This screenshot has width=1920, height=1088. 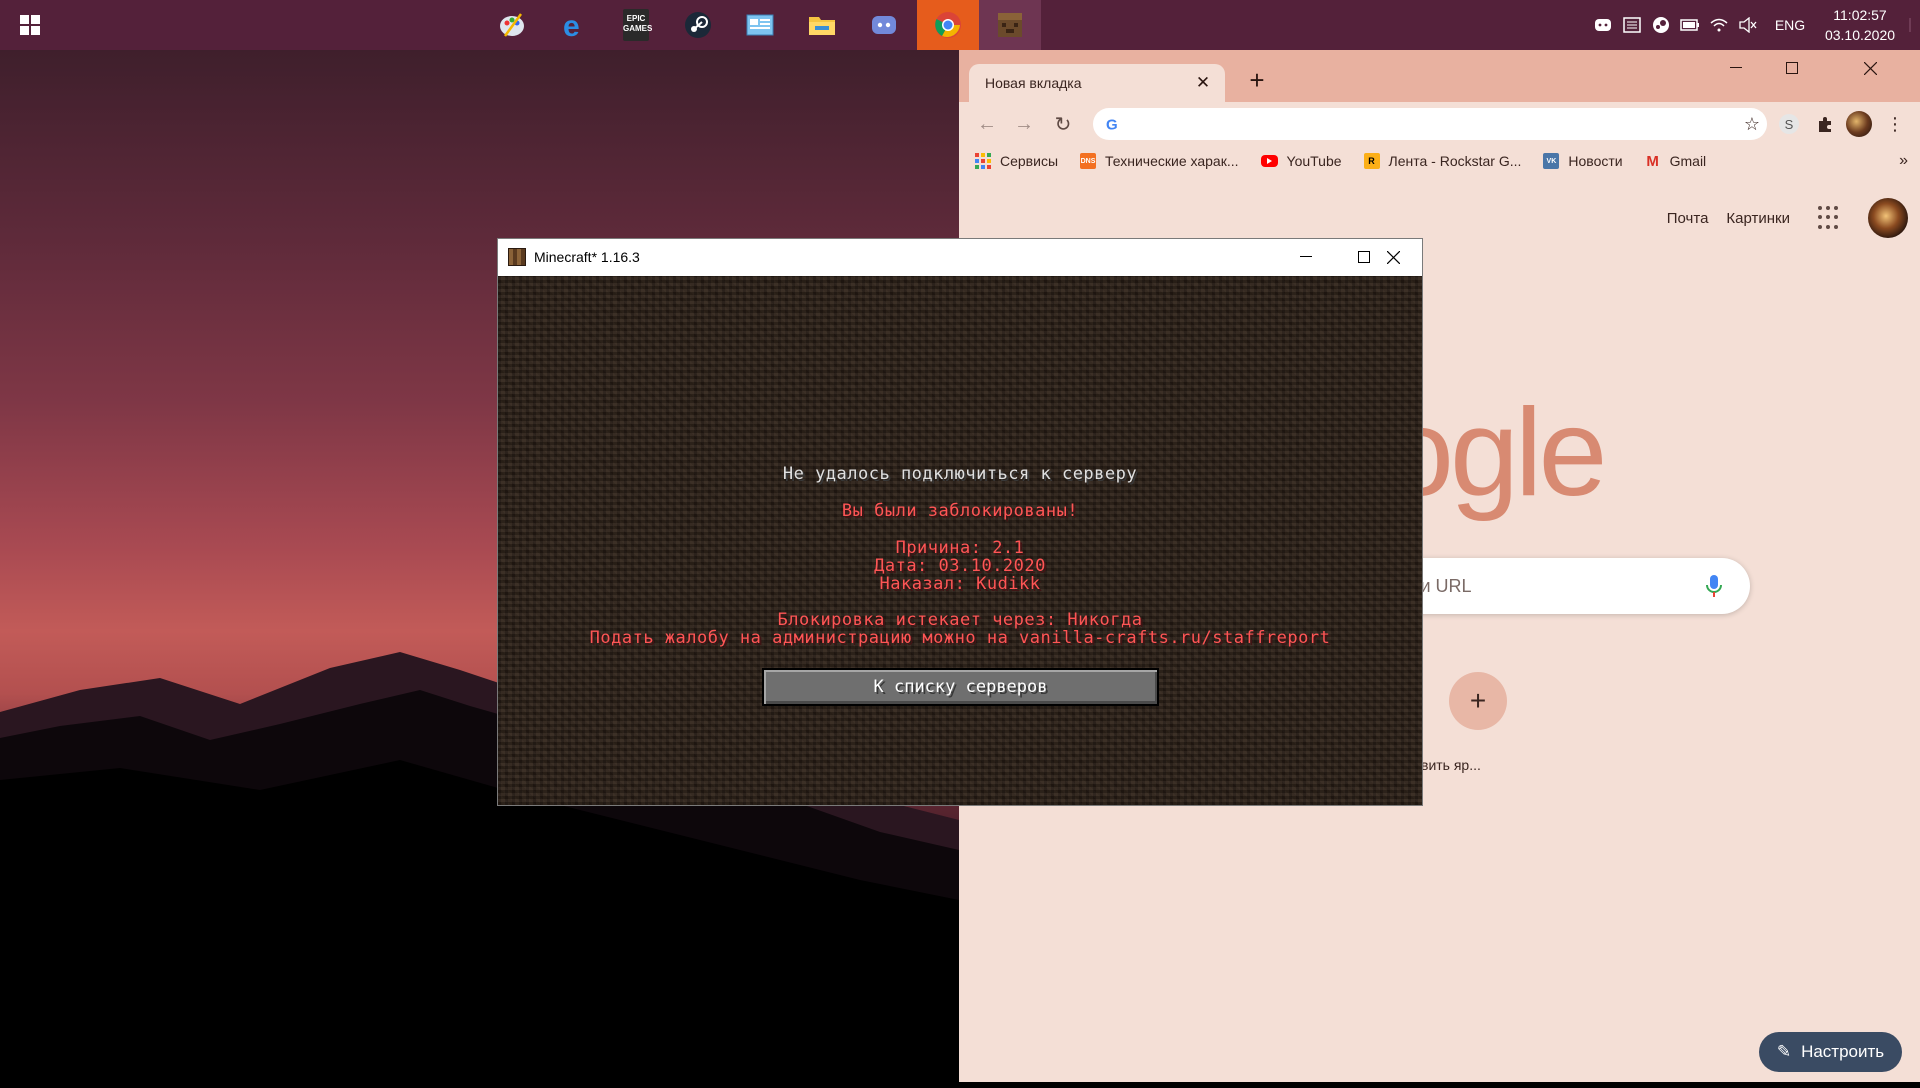 I want to click on profile-button, so click(x=1859, y=124).